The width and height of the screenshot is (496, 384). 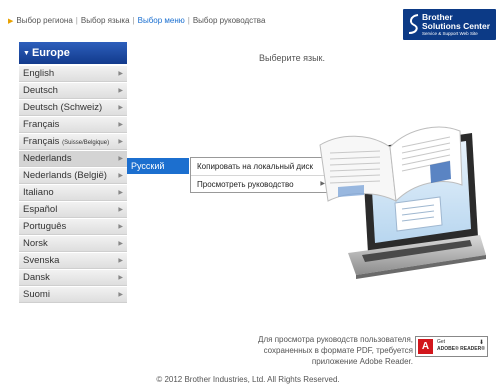 I want to click on logo-line3: Service & Support Web Site, so click(x=450, y=33).